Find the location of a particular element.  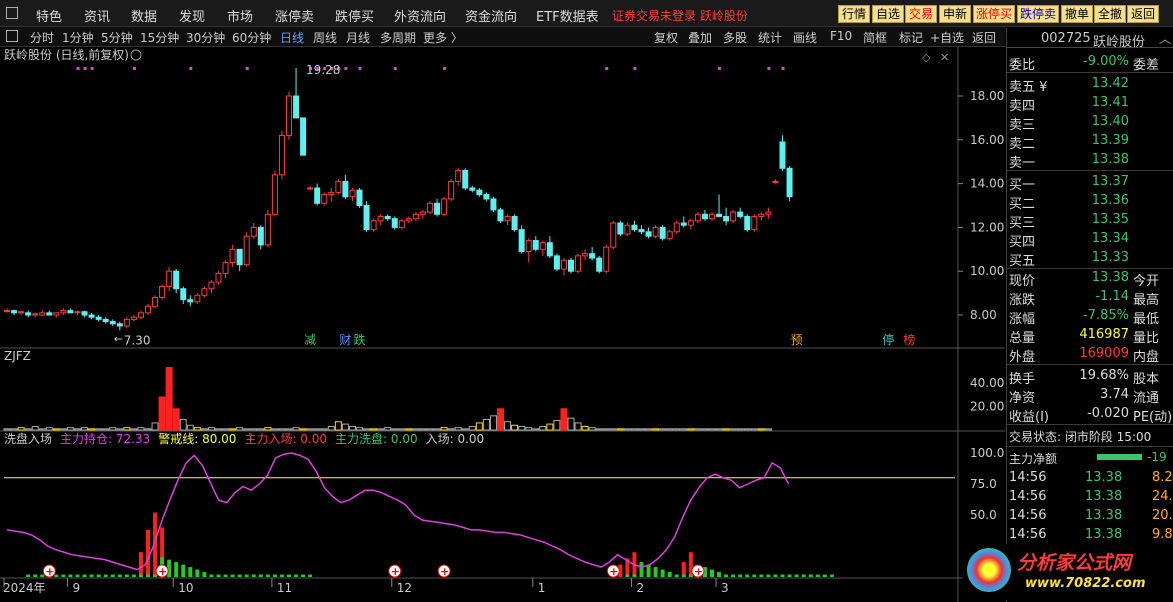

menu-item-6: 跌停买 is located at coordinates (354, 15).